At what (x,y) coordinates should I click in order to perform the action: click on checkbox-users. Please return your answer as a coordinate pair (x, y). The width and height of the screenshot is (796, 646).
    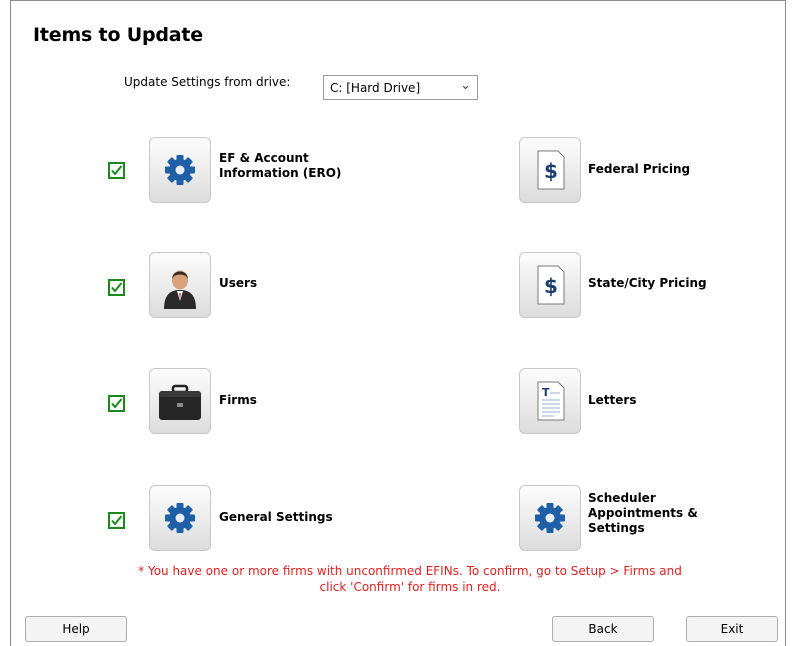
    Looking at the image, I should click on (116, 287).